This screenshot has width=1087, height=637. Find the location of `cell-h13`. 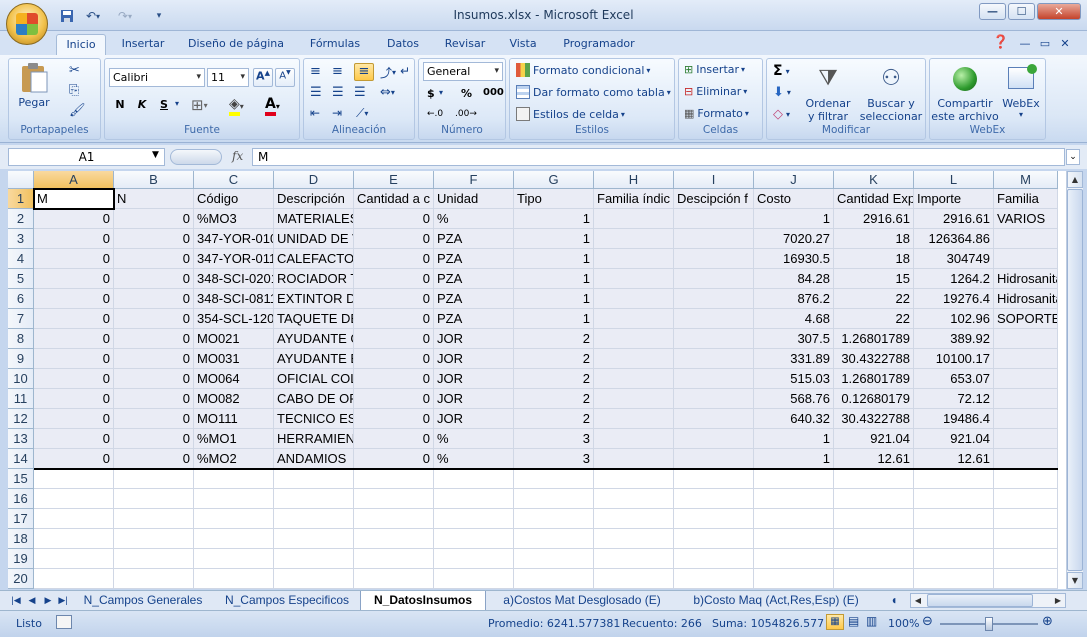

cell-h13 is located at coordinates (634, 439).